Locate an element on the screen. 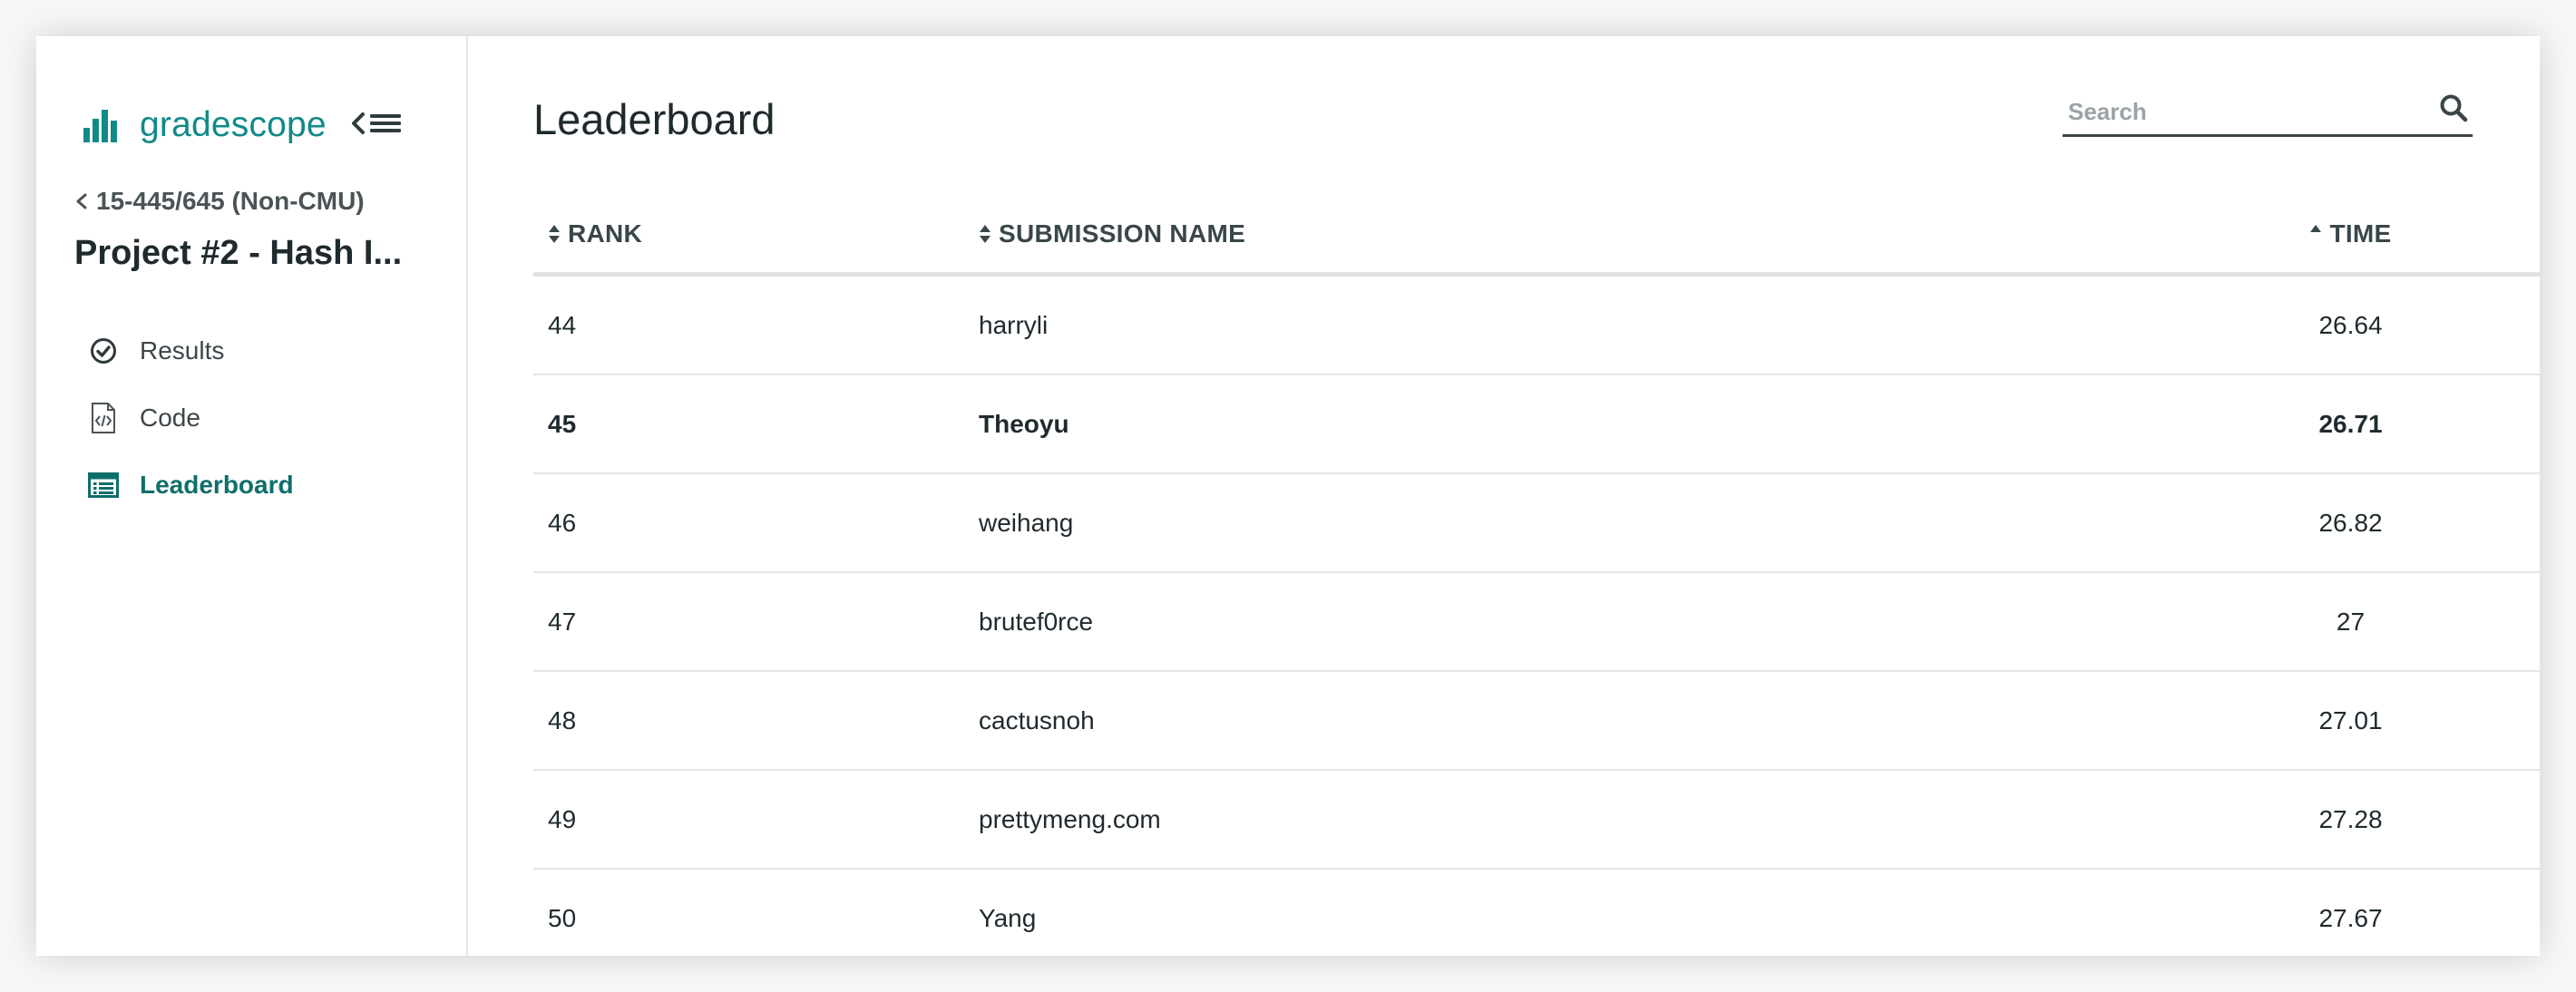 The height and width of the screenshot is (992, 2576). table-header-row: RANK SUBMISSION NAME TIME is located at coordinates (1536, 237).